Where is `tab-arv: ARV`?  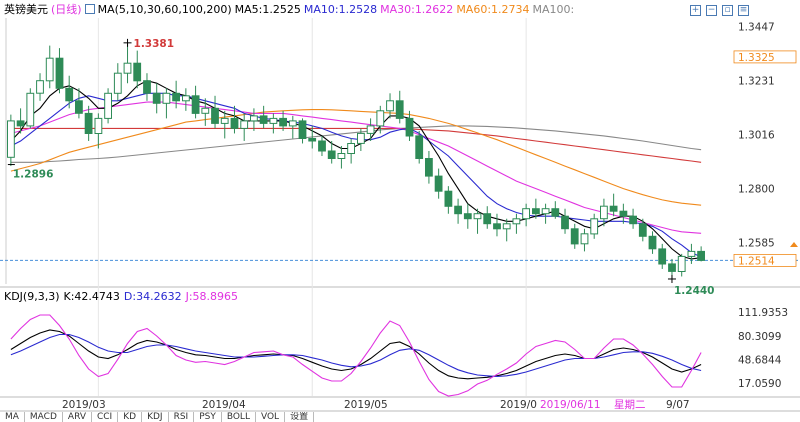
tab-arv: ARV is located at coordinates (77, 417).